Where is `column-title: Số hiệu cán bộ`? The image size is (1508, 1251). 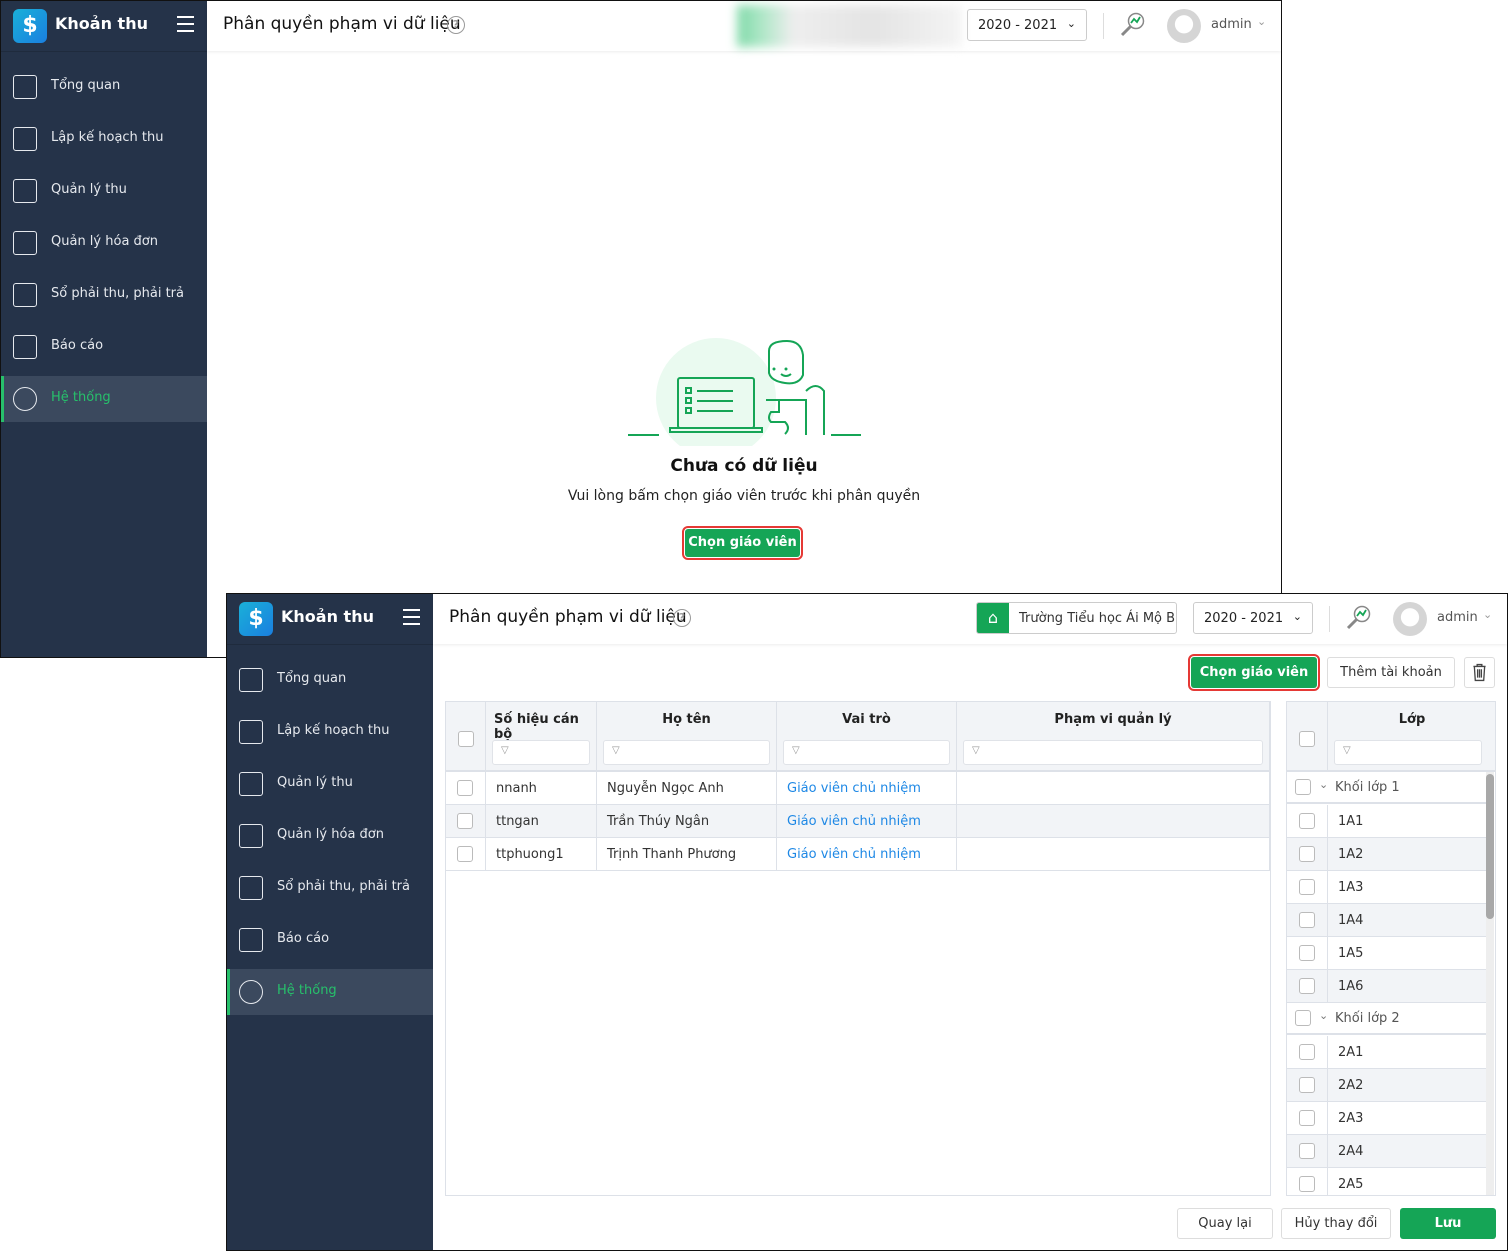 column-title: Số hiệu cán bộ is located at coordinates (536, 727).